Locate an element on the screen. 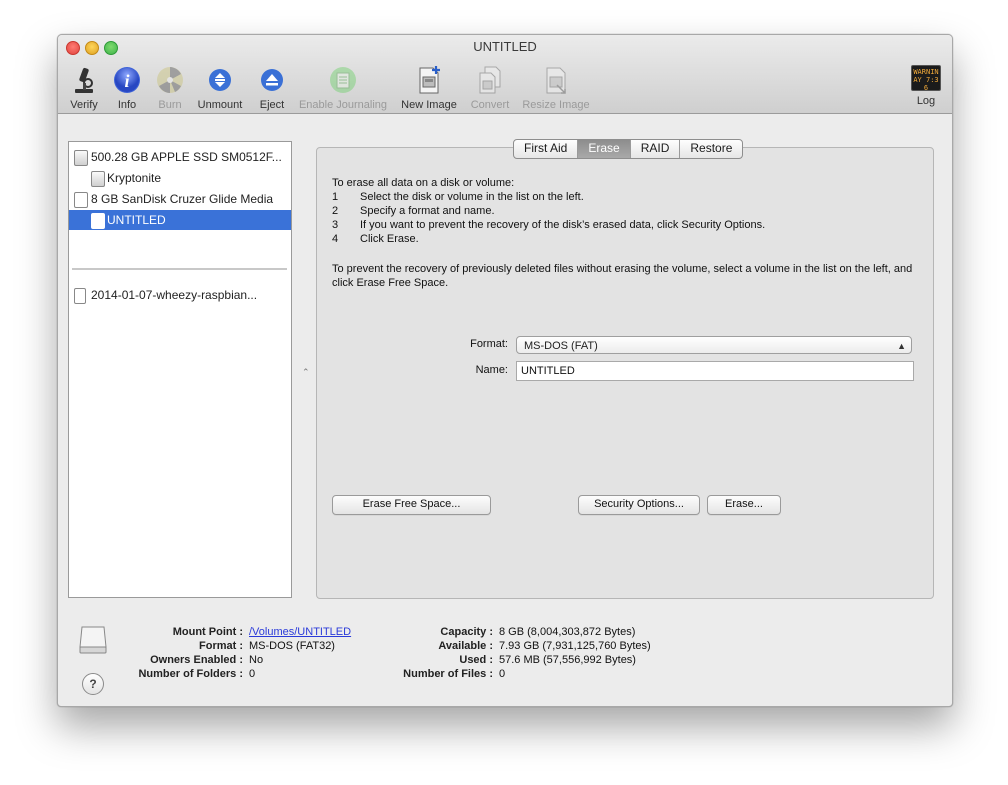 The height and width of the screenshot is (785, 1008). instructions-intro: To erase all data on a disk or volume: is located at coordinates (423, 183).